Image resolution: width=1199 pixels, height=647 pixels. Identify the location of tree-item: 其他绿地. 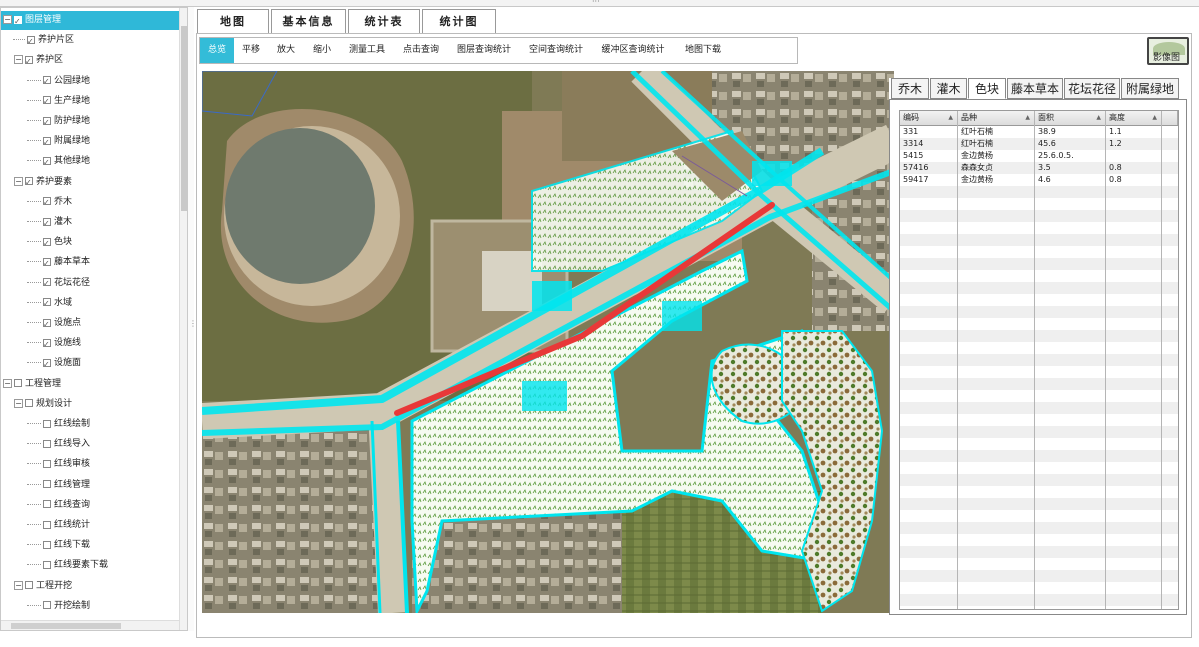
(89, 162).